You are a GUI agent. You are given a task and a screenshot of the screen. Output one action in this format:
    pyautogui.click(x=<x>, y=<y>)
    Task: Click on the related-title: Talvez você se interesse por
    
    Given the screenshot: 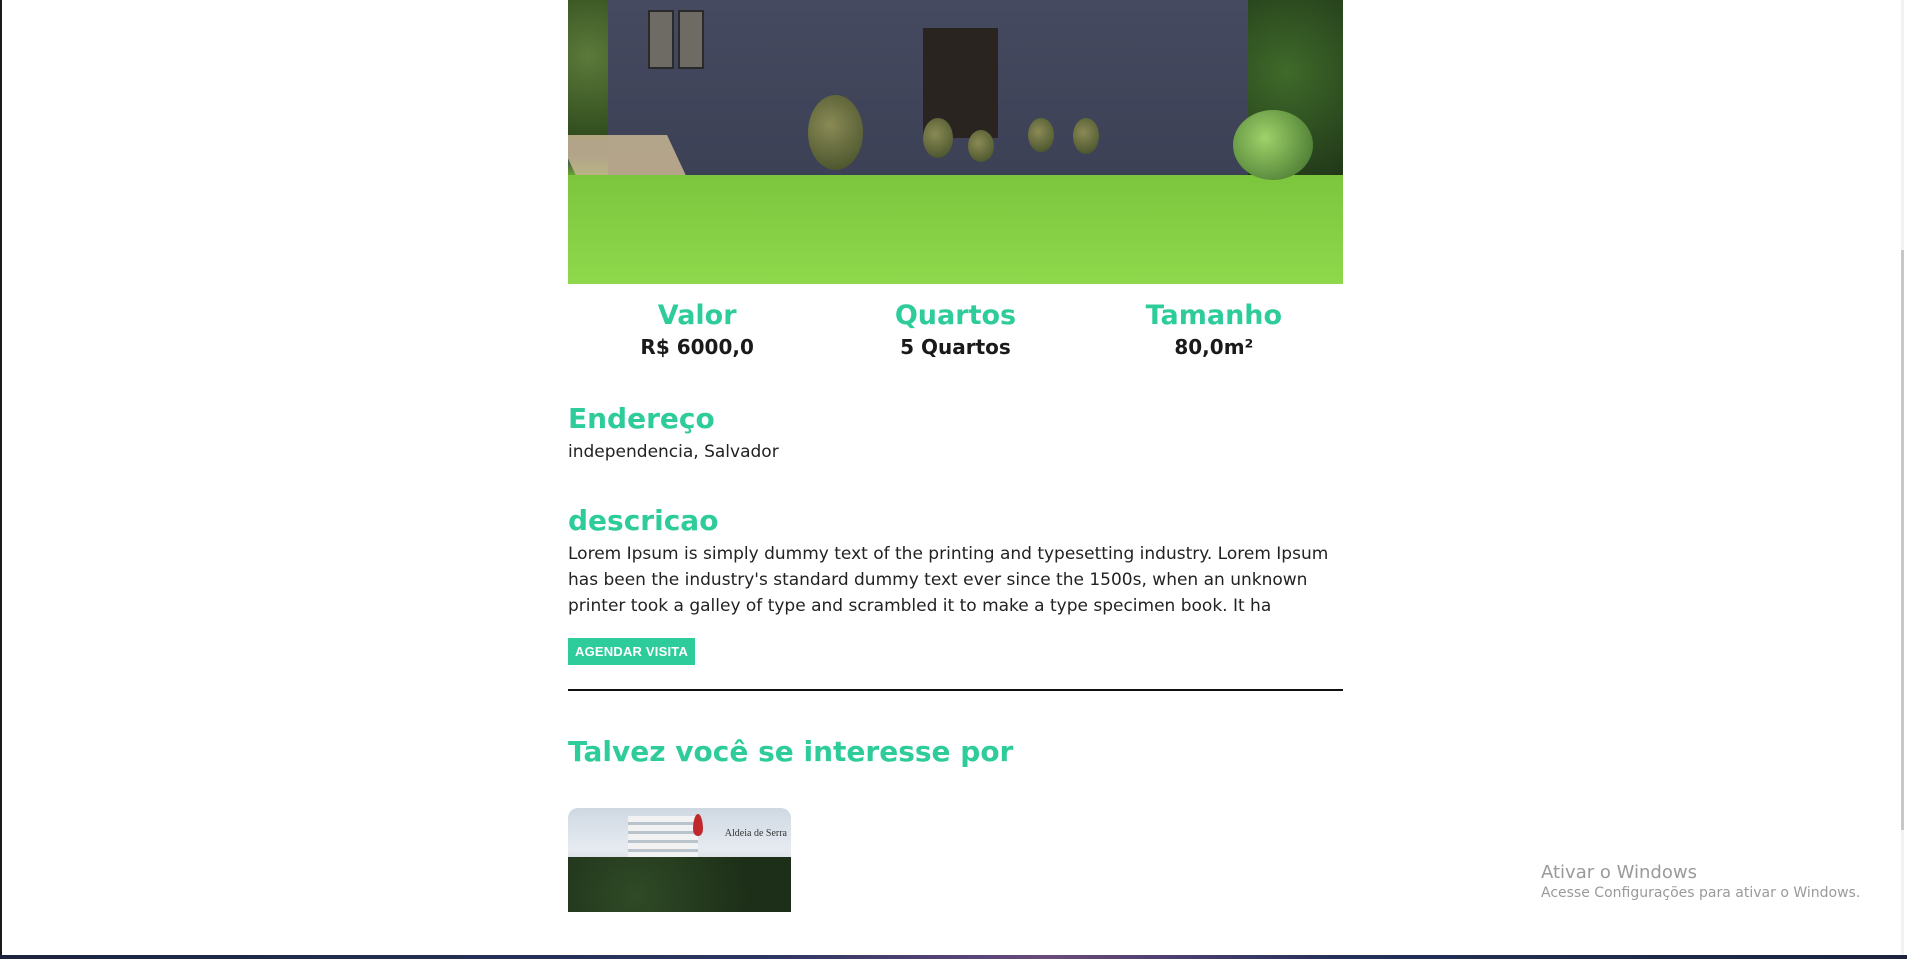 What is the action you would take?
    pyautogui.click(x=791, y=752)
    